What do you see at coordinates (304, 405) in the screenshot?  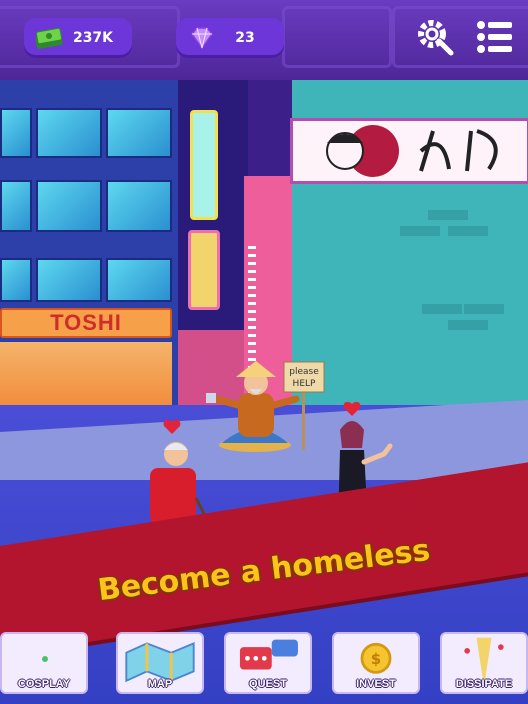 I see `help-sign: please HELP` at bounding box center [304, 405].